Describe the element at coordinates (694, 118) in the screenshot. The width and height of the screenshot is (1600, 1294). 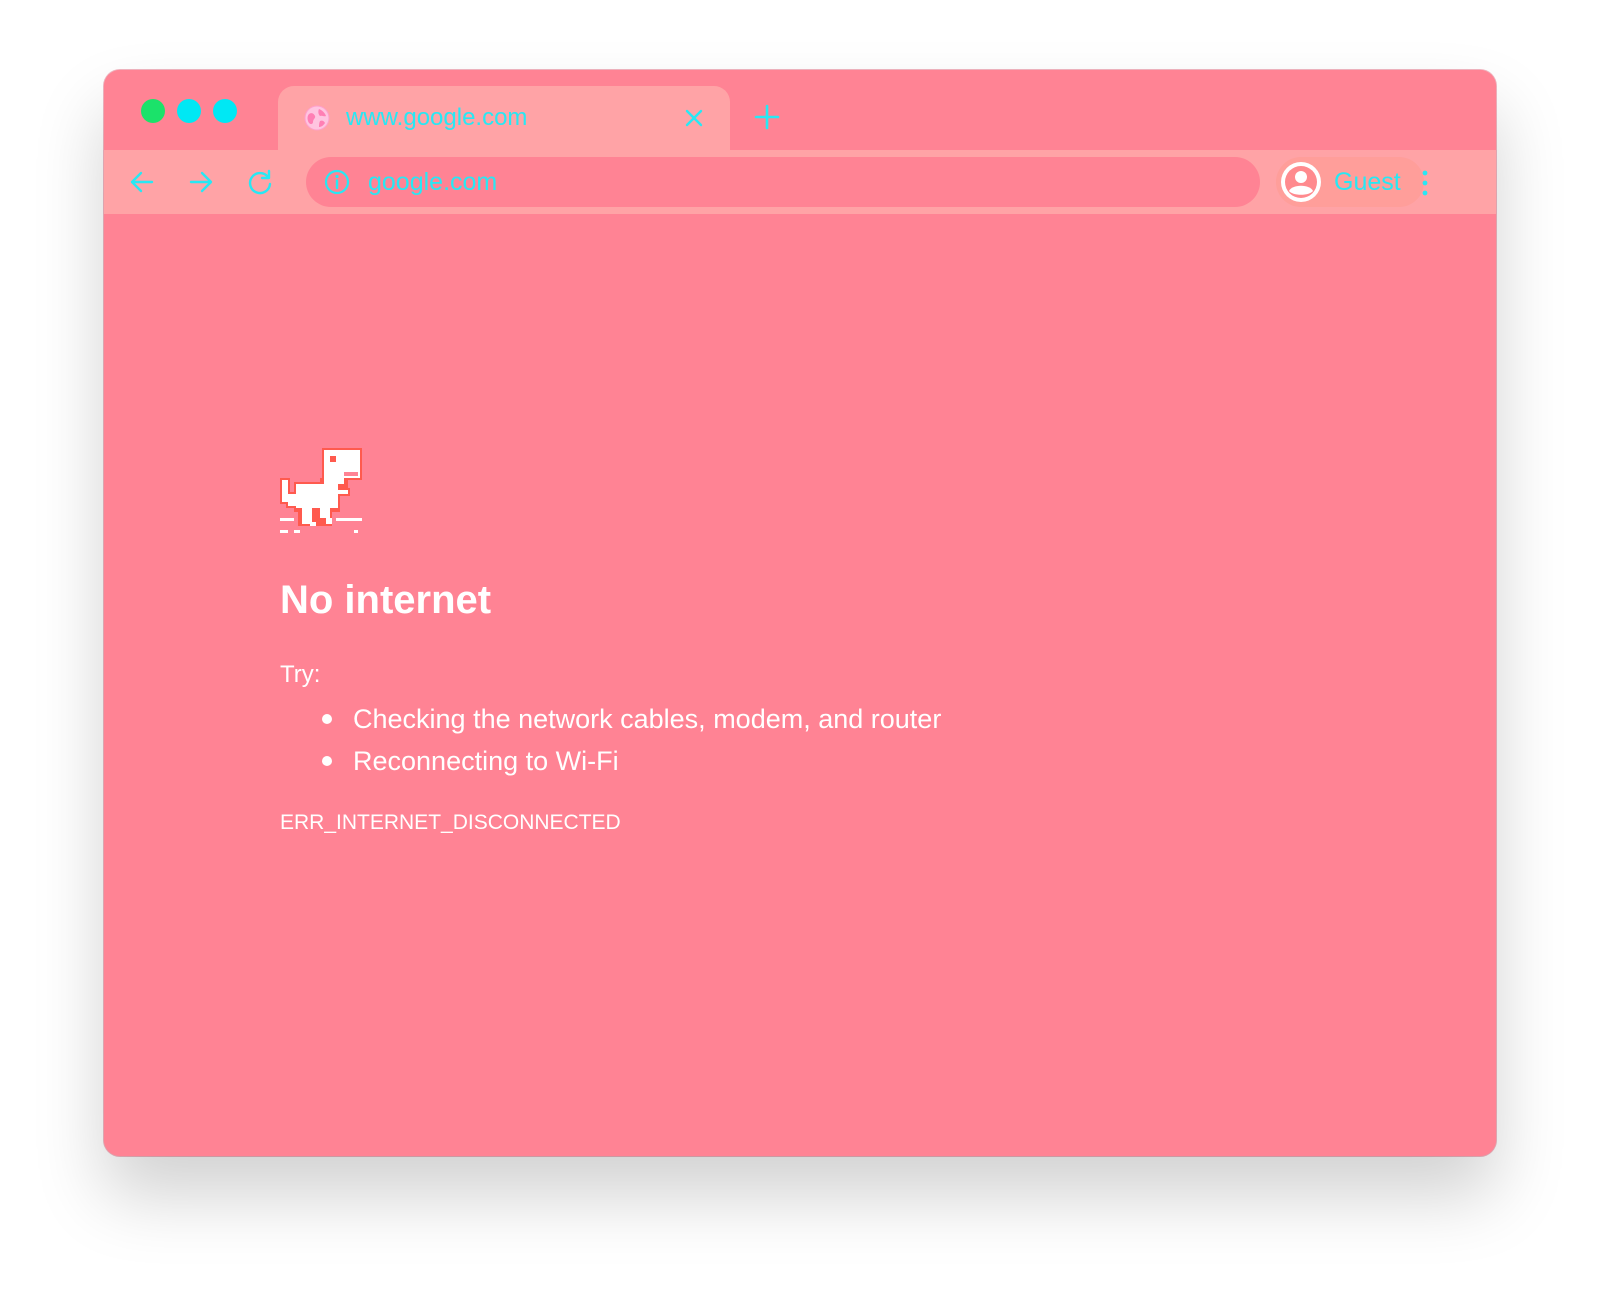
I see `close-icon` at that location.